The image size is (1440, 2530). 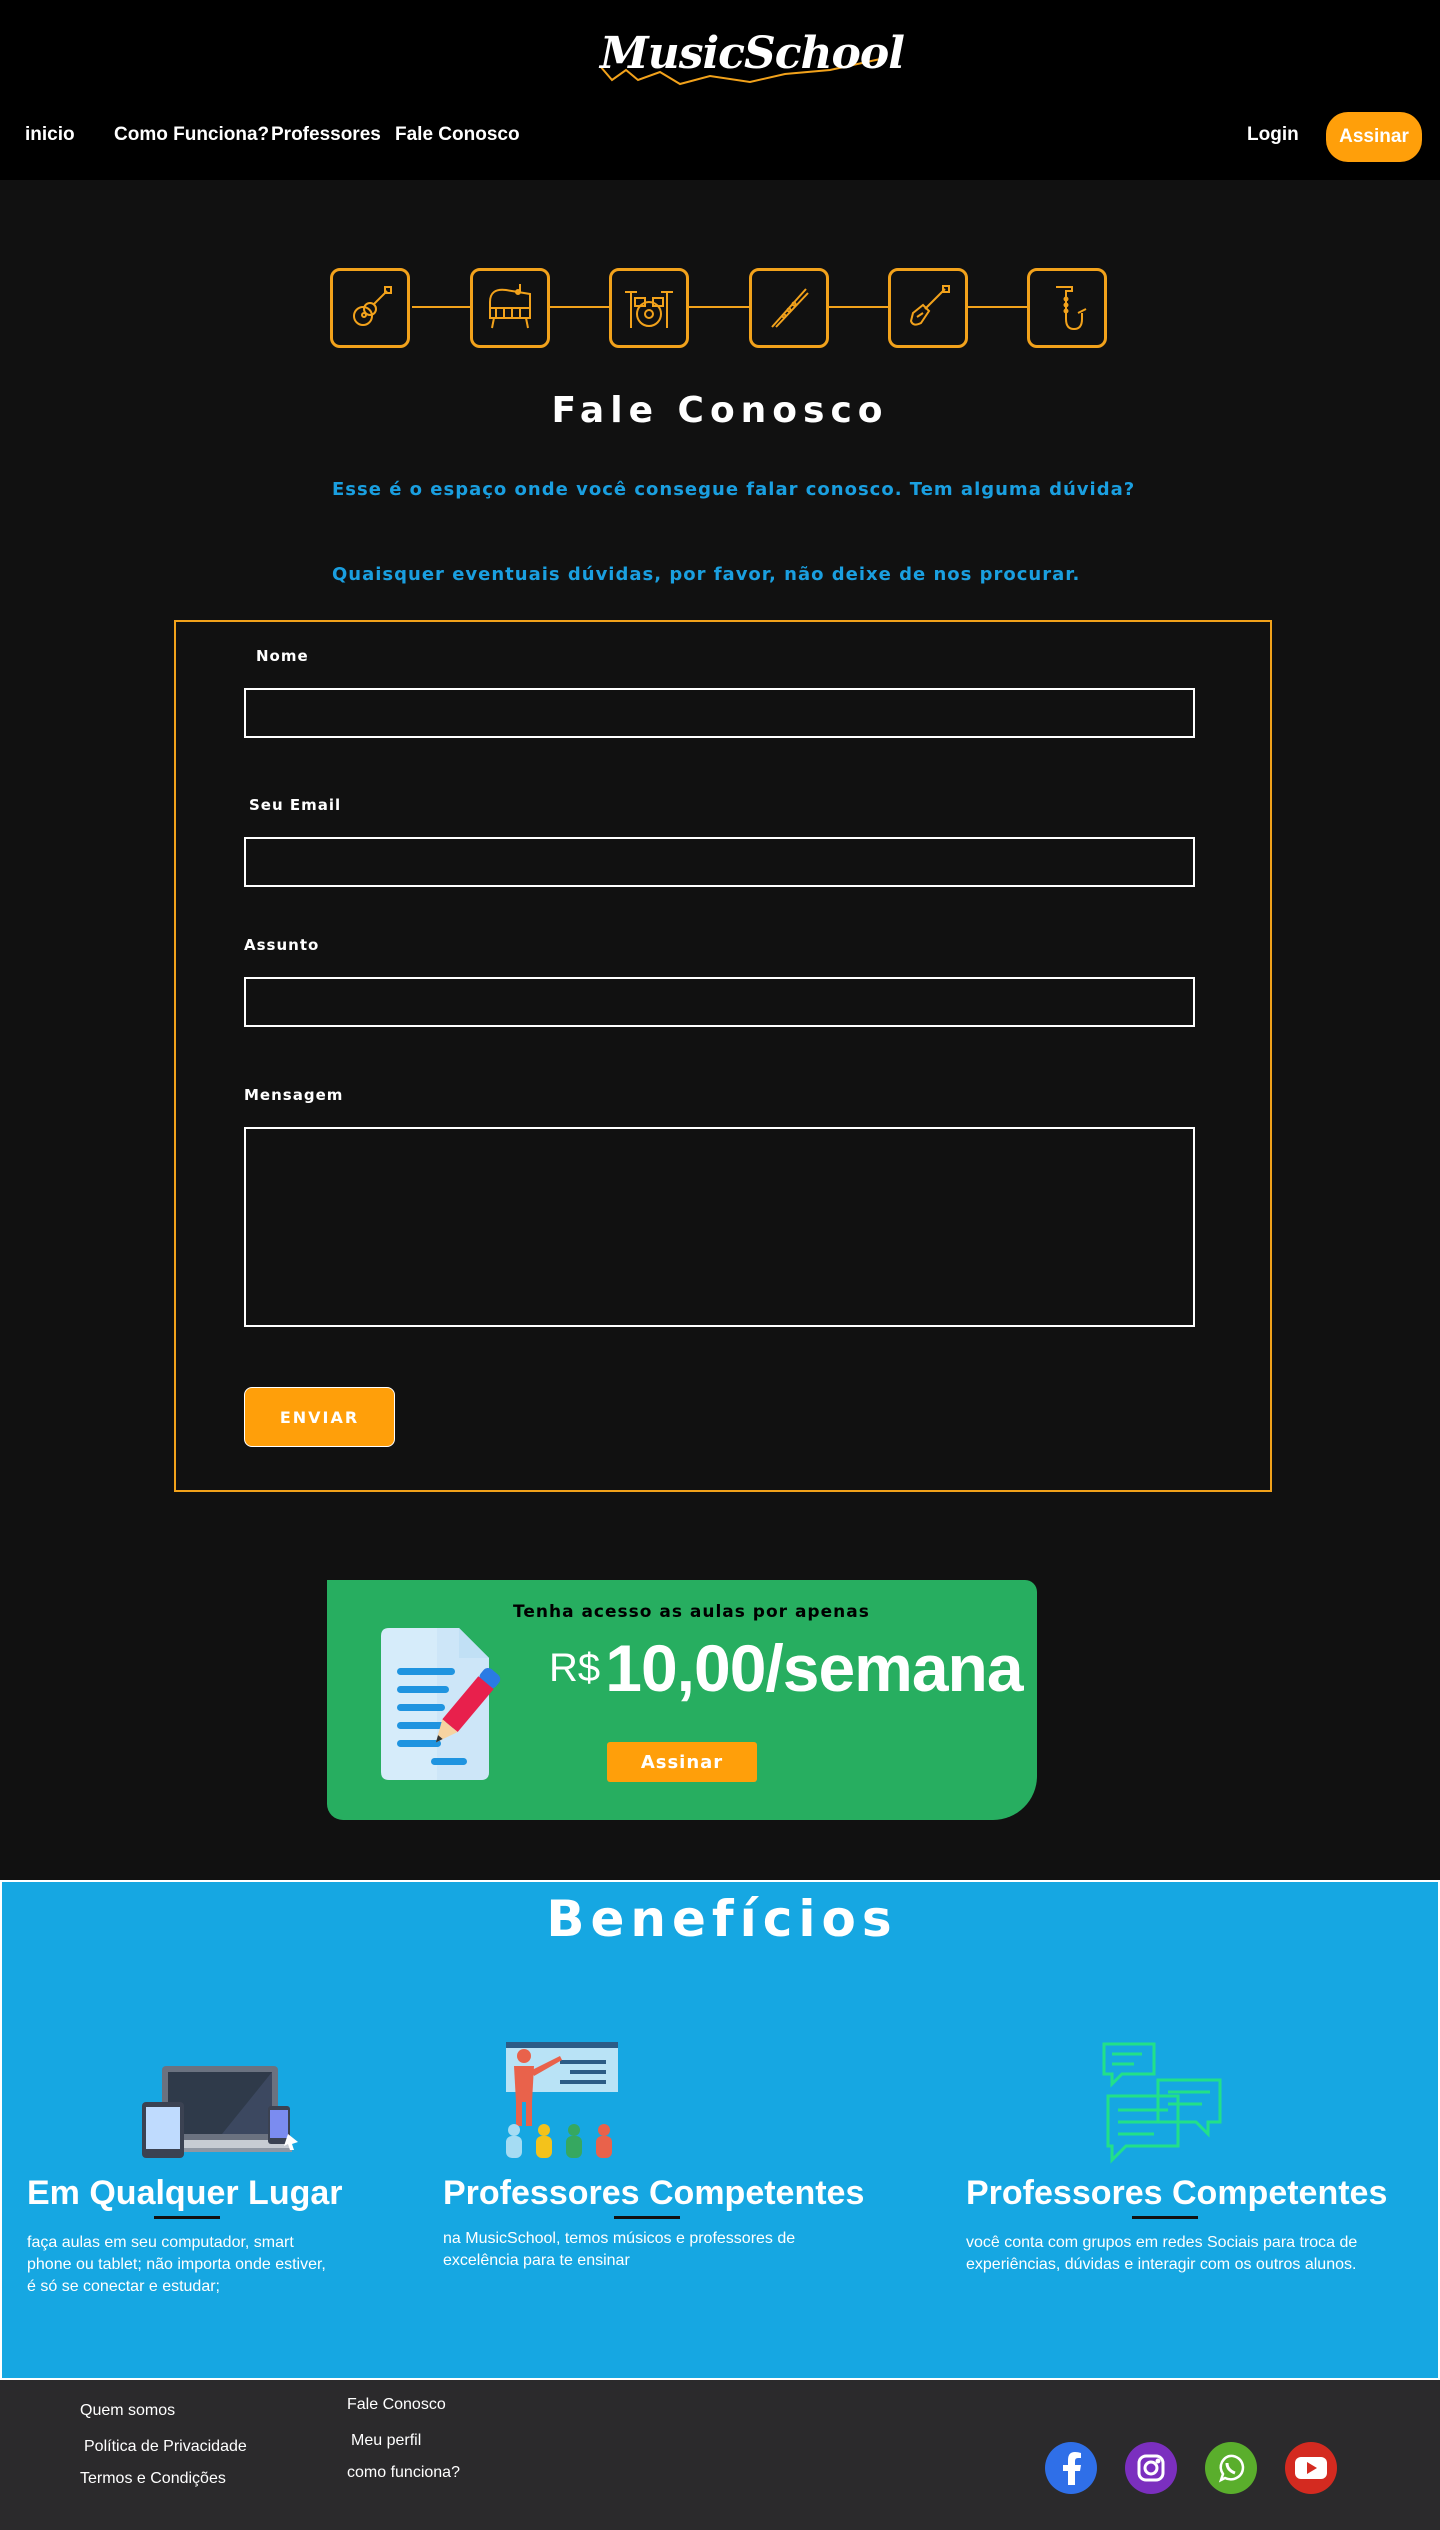 I want to click on whatsapp-icon, so click(x=1231, y=2468).